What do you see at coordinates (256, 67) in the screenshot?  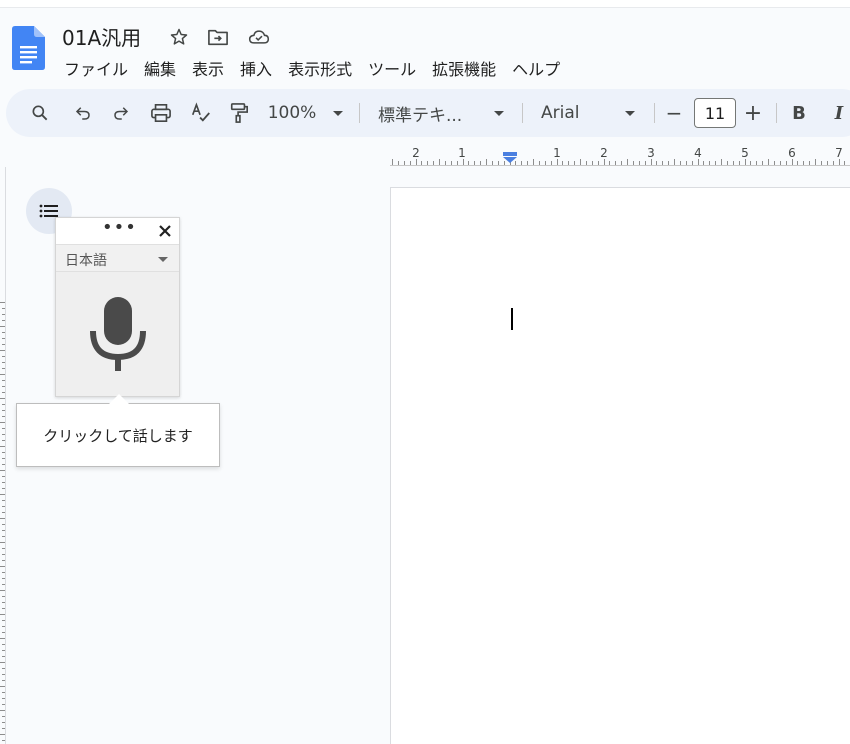 I see `menu-insert: 挿入` at bounding box center [256, 67].